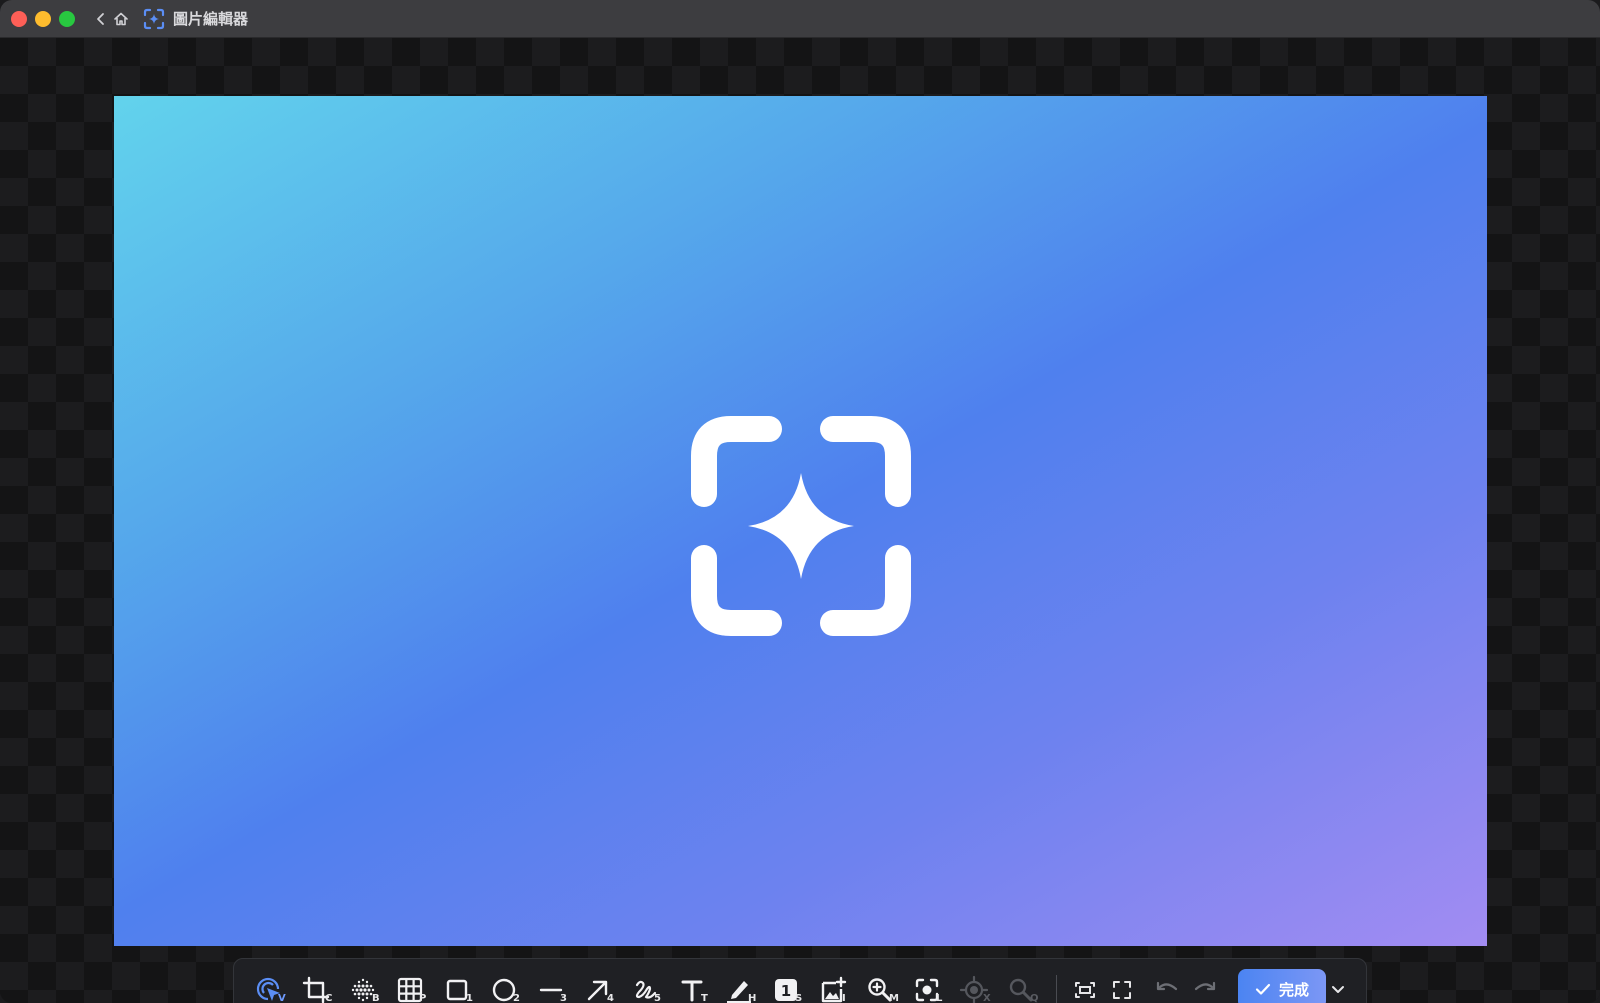  I want to click on tool-freehand: 5, so click(644, 986).